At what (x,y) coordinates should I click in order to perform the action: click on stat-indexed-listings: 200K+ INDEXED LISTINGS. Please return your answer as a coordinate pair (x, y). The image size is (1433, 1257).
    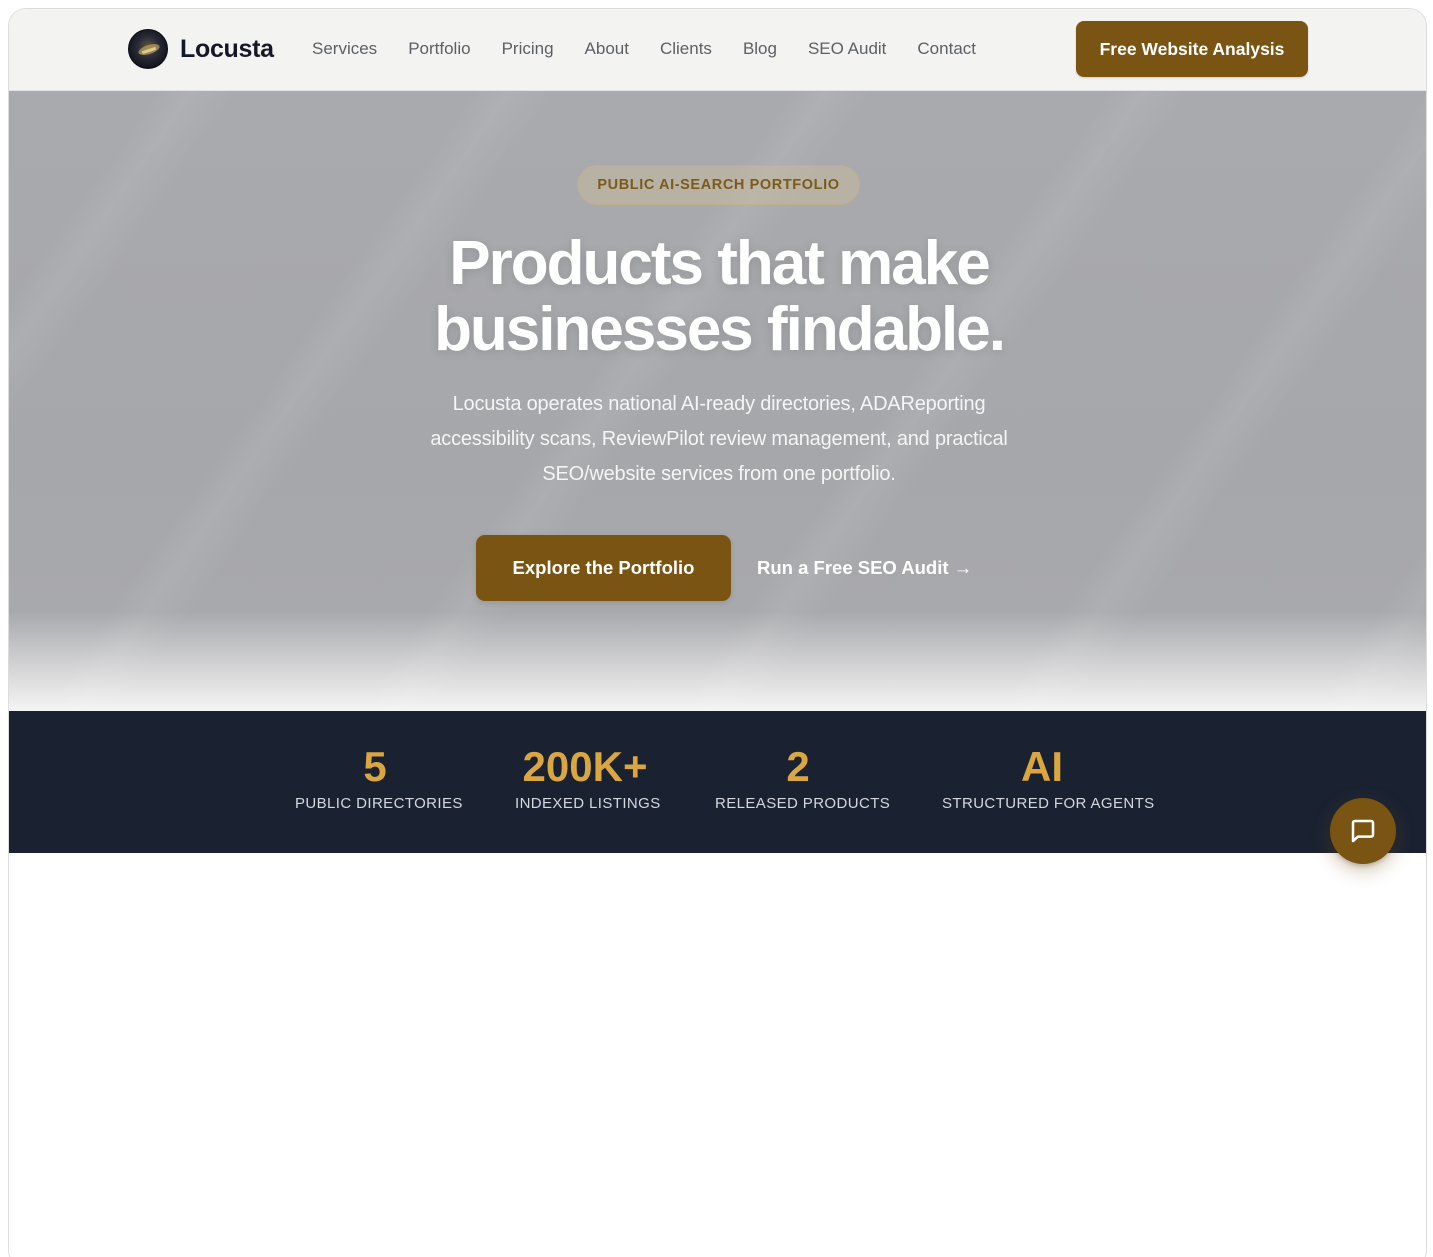
    Looking at the image, I should click on (588, 777).